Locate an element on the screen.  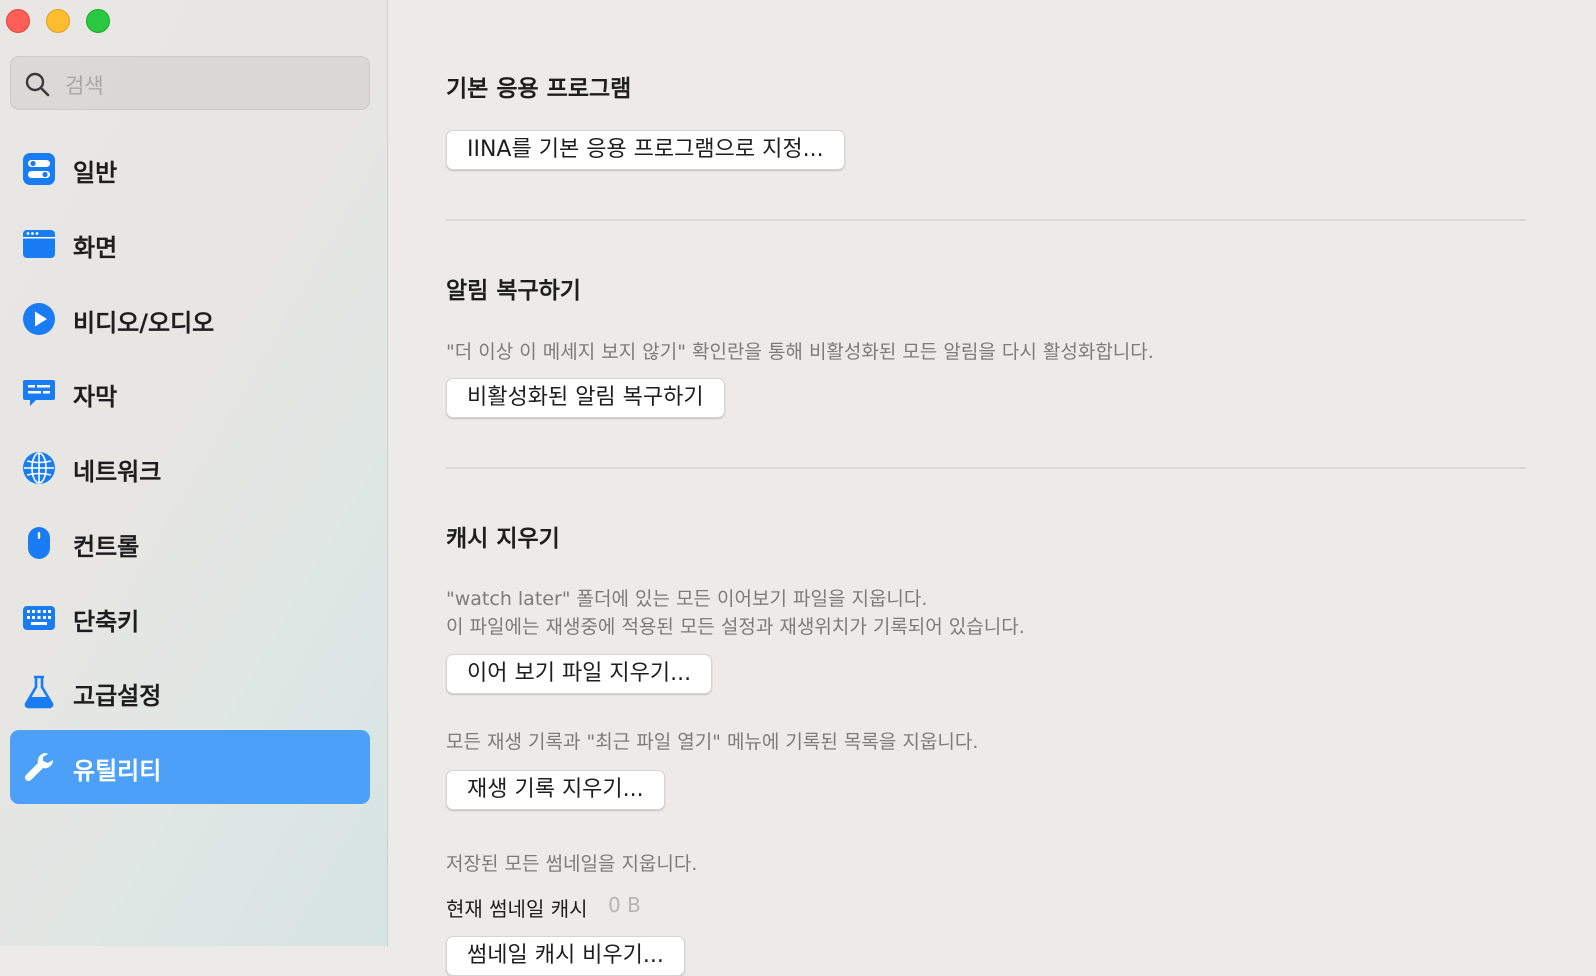
sidebar-item-label: 고급설정 is located at coordinates (117, 696).